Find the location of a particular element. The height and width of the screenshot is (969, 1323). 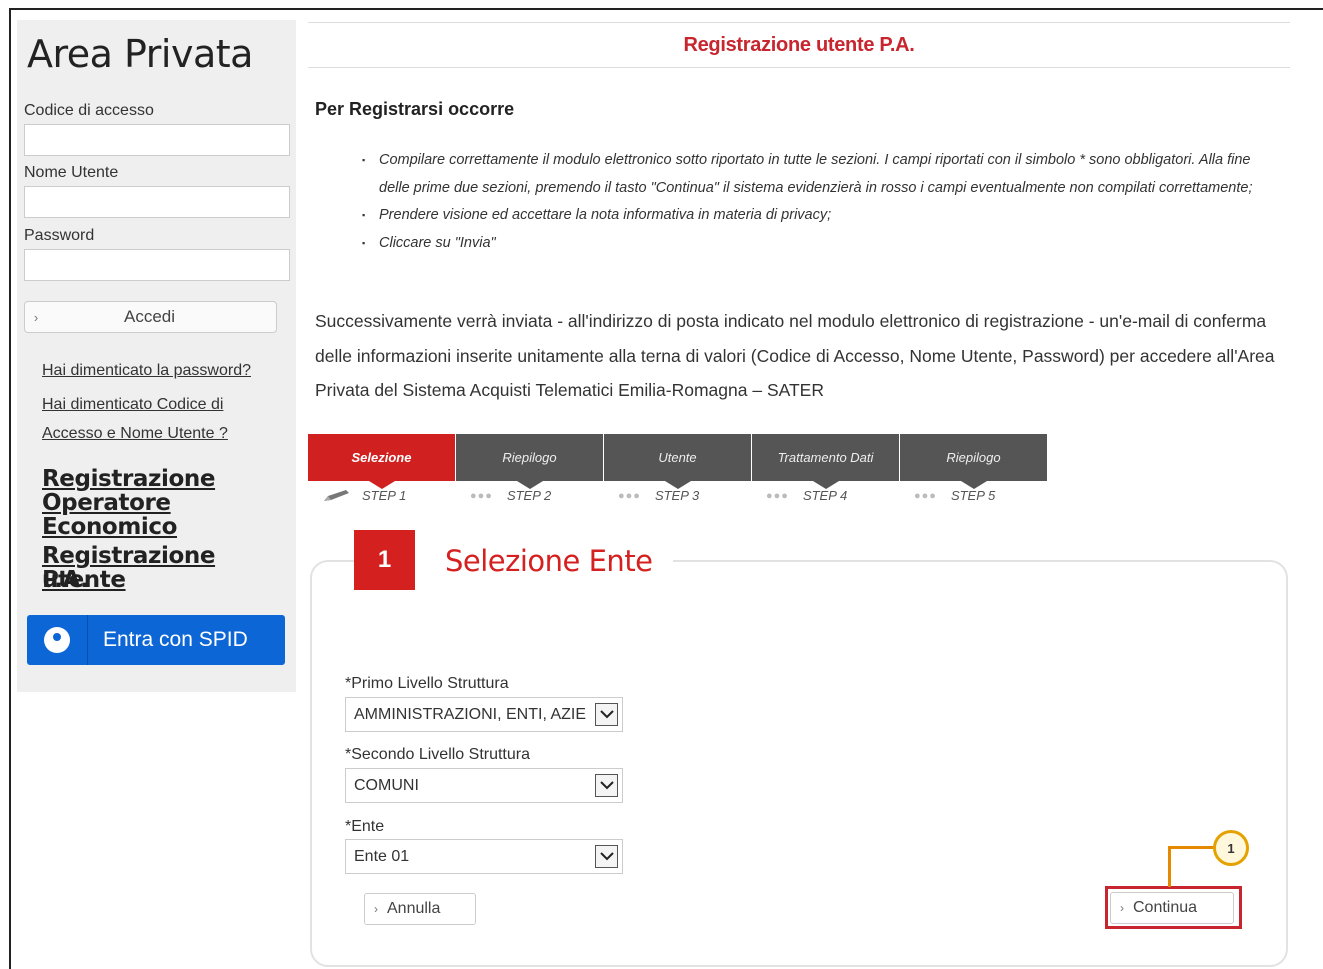

second-level-label: *Secondo Livello Struttura is located at coordinates (437, 754).